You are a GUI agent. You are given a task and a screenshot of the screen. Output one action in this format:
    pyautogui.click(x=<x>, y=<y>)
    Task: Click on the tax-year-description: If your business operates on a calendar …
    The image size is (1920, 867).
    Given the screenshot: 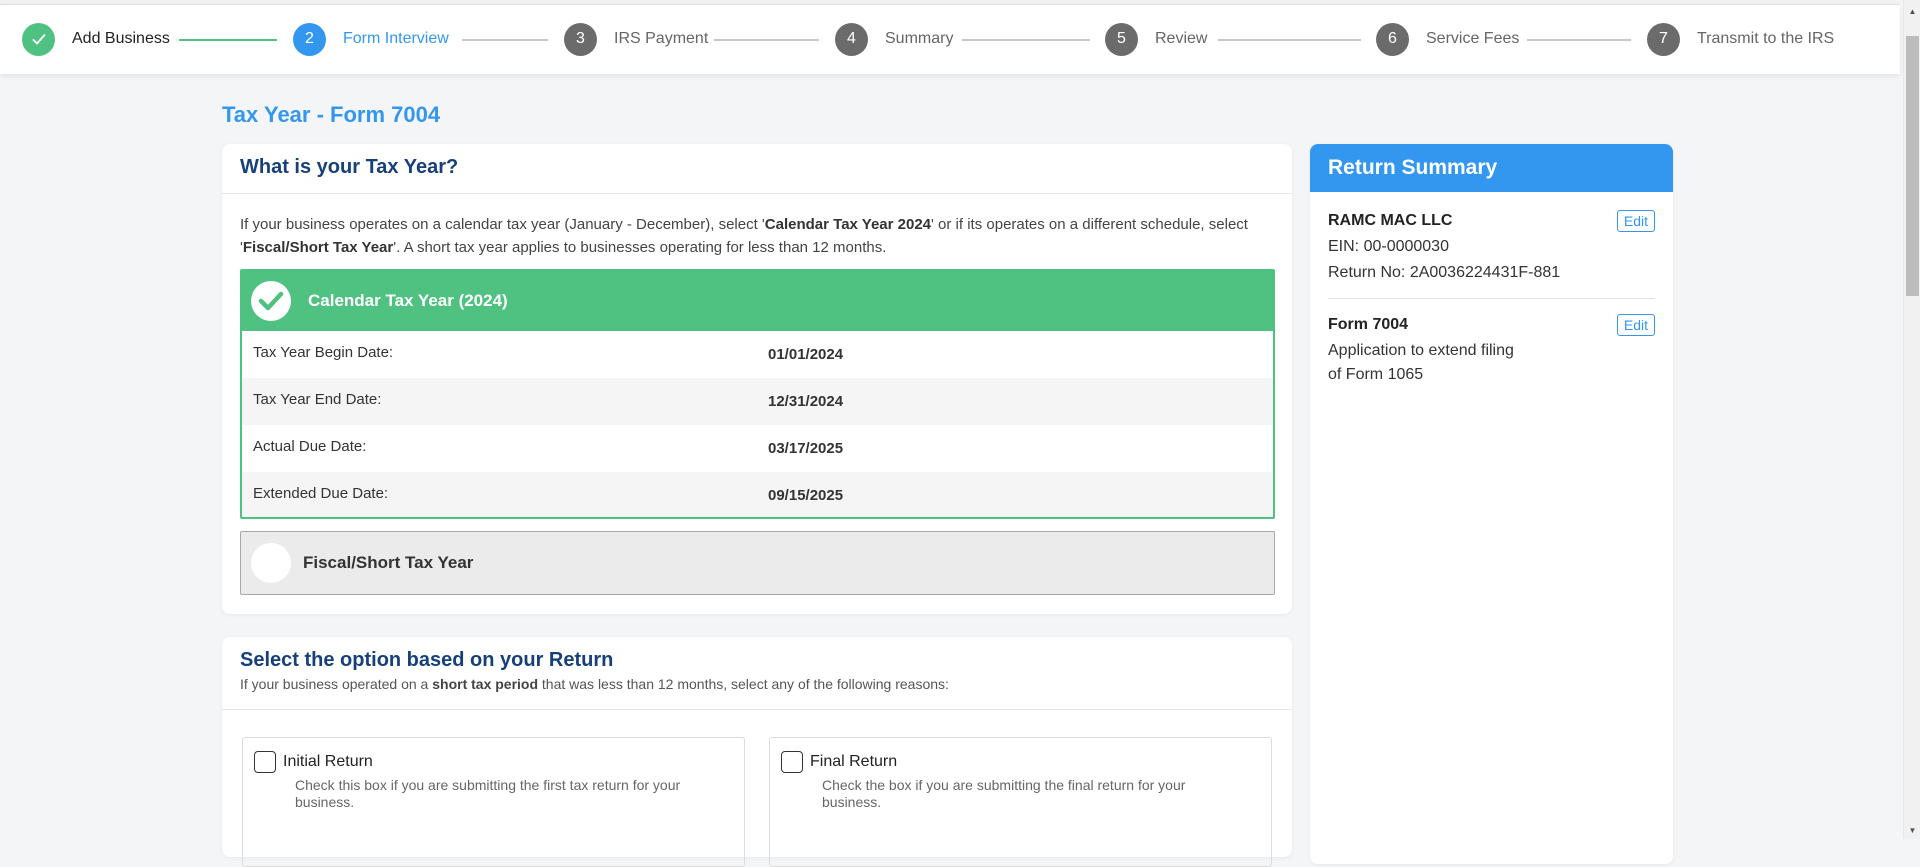 What is the action you would take?
    pyautogui.click(x=757, y=226)
    